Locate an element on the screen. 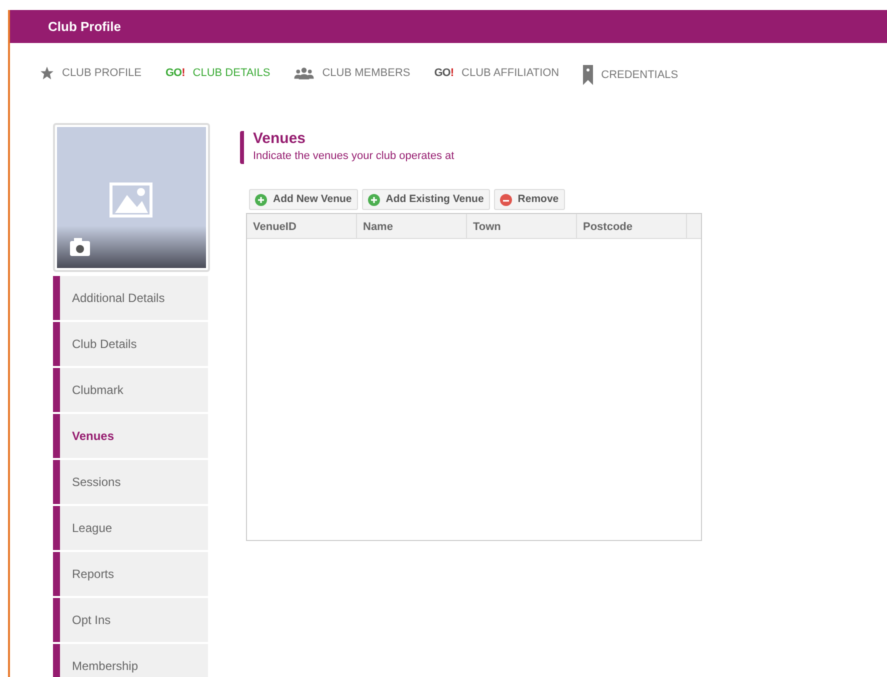 The width and height of the screenshot is (887, 677). section-subtitle: Indicate the venues your club operates at is located at coordinates (354, 156).